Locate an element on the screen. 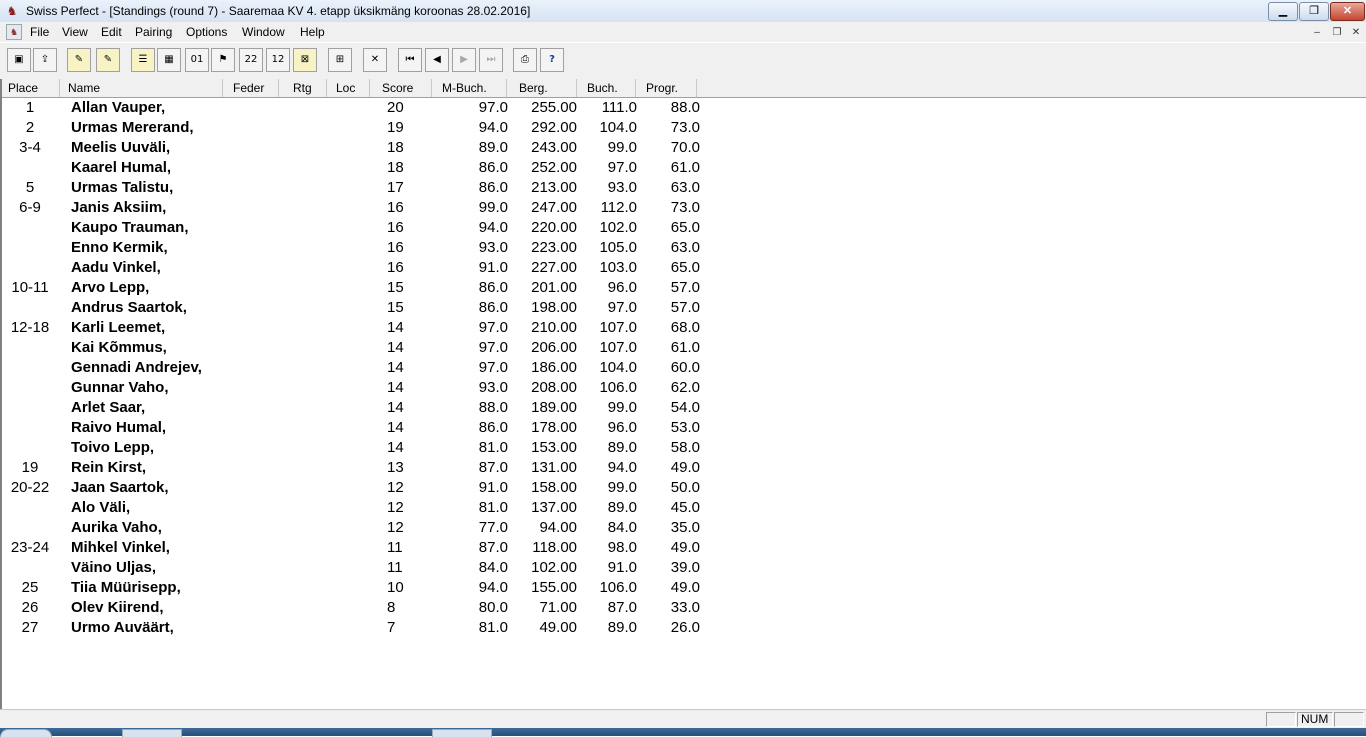 The image size is (1366, 737). table-row: 26 Olev Kiirend, 8 80.0 71.00 87.0 33.0 is located at coordinates (382, 608).